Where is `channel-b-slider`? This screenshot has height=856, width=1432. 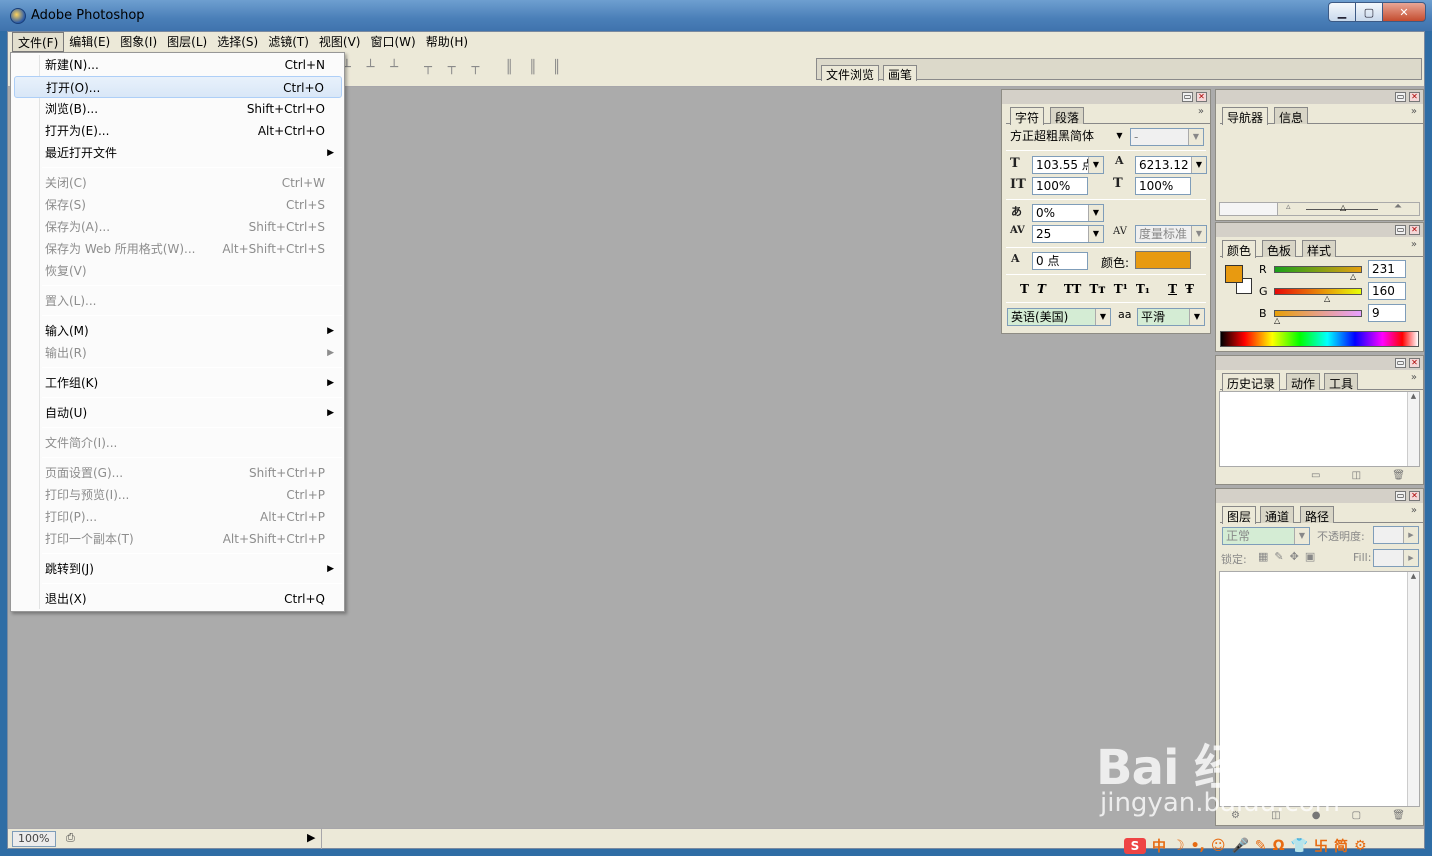
channel-b-slider is located at coordinates (1318, 313).